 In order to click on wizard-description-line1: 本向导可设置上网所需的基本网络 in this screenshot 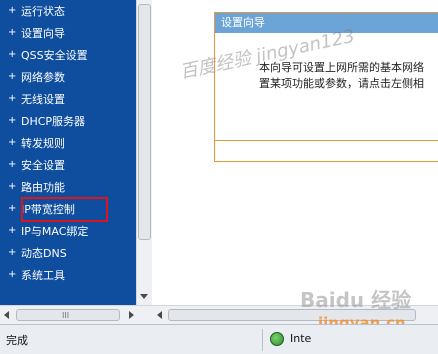, I will do `click(341, 67)`.